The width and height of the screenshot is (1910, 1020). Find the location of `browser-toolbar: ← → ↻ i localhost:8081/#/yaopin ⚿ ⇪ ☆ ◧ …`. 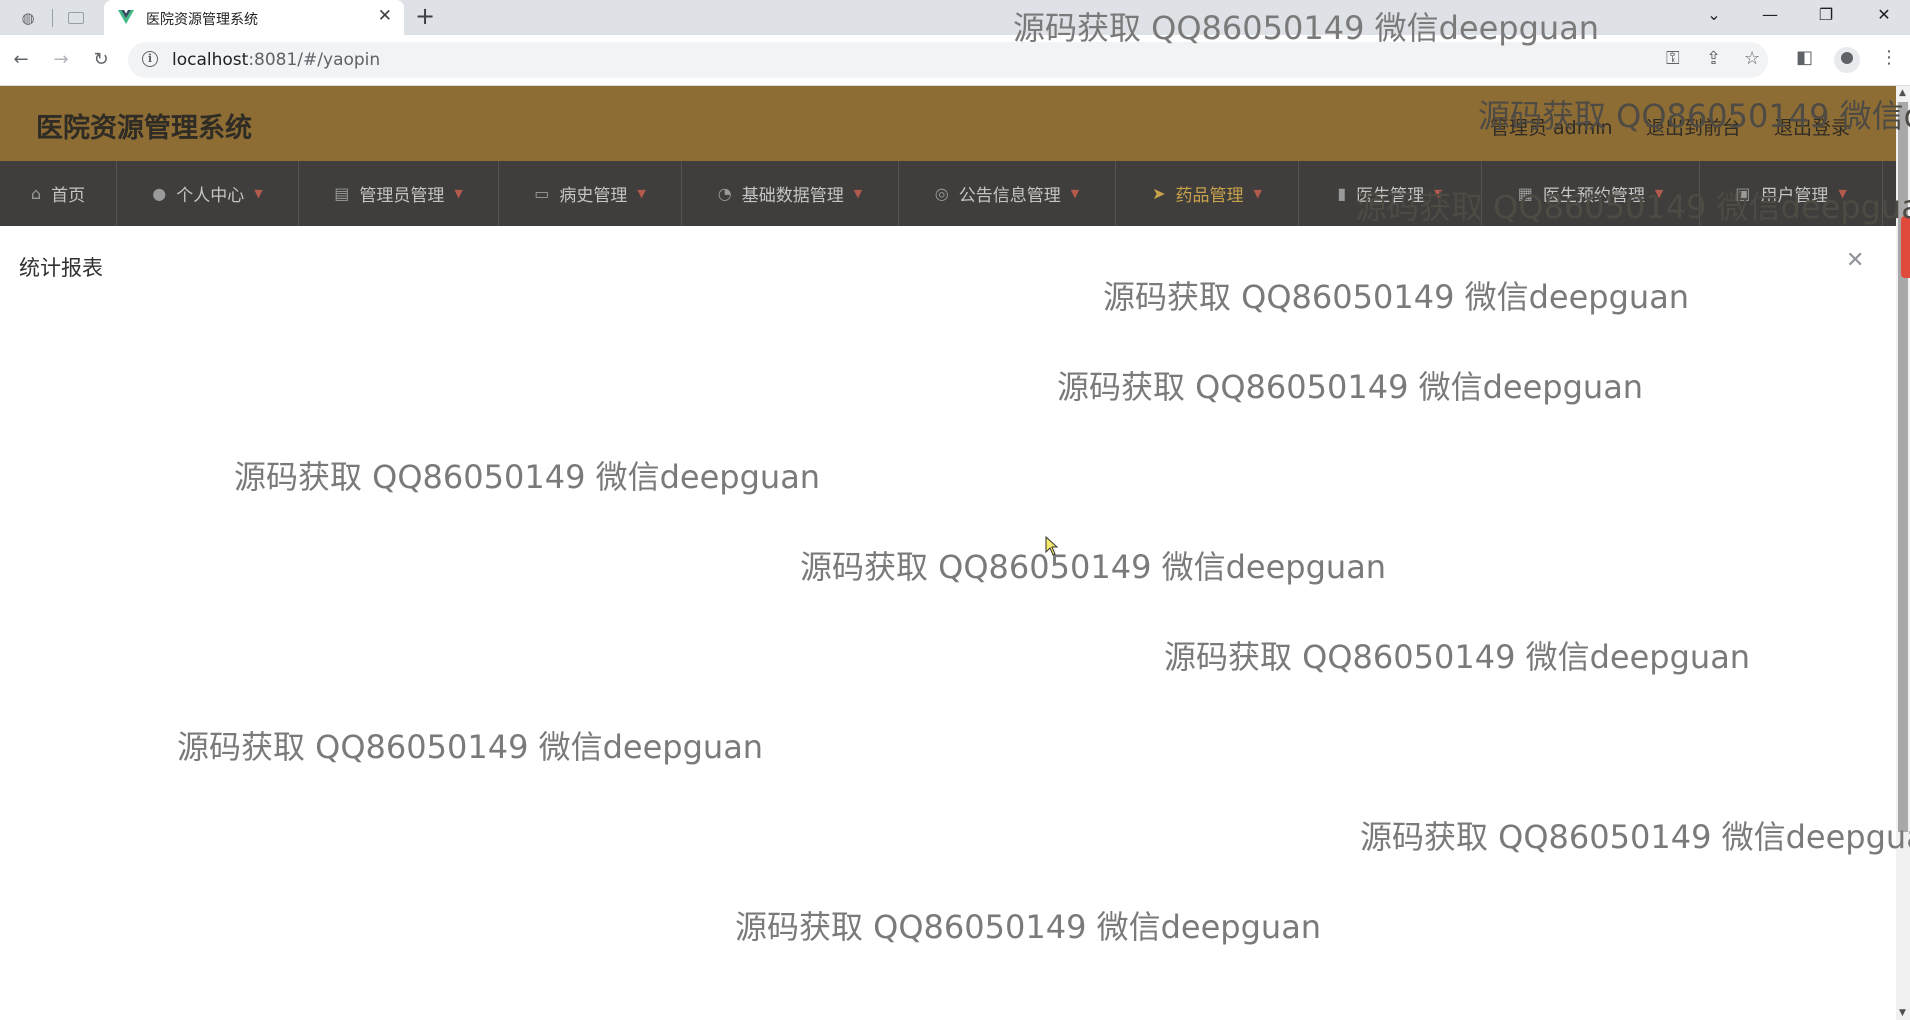

browser-toolbar: ← → ↻ i localhost:8081/#/yaopin ⚿ ⇪ ☆ ◧ … is located at coordinates (955, 60).